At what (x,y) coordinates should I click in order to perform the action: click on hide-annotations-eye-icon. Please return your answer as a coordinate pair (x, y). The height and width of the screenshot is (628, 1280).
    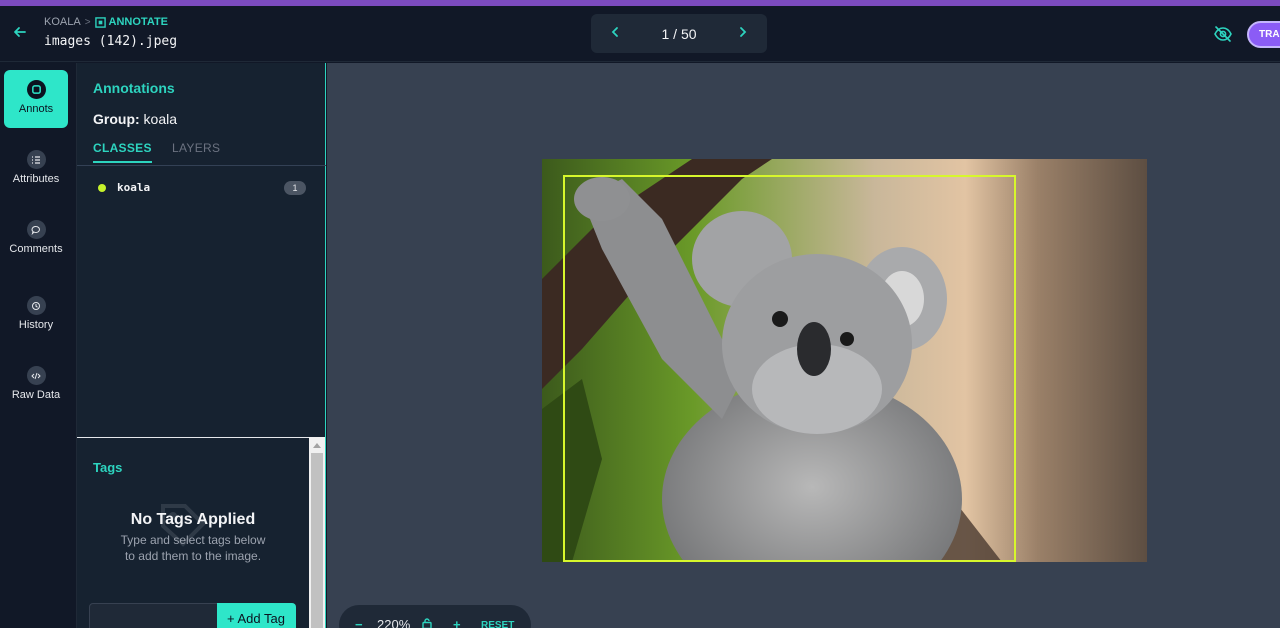
    Looking at the image, I should click on (1223, 34).